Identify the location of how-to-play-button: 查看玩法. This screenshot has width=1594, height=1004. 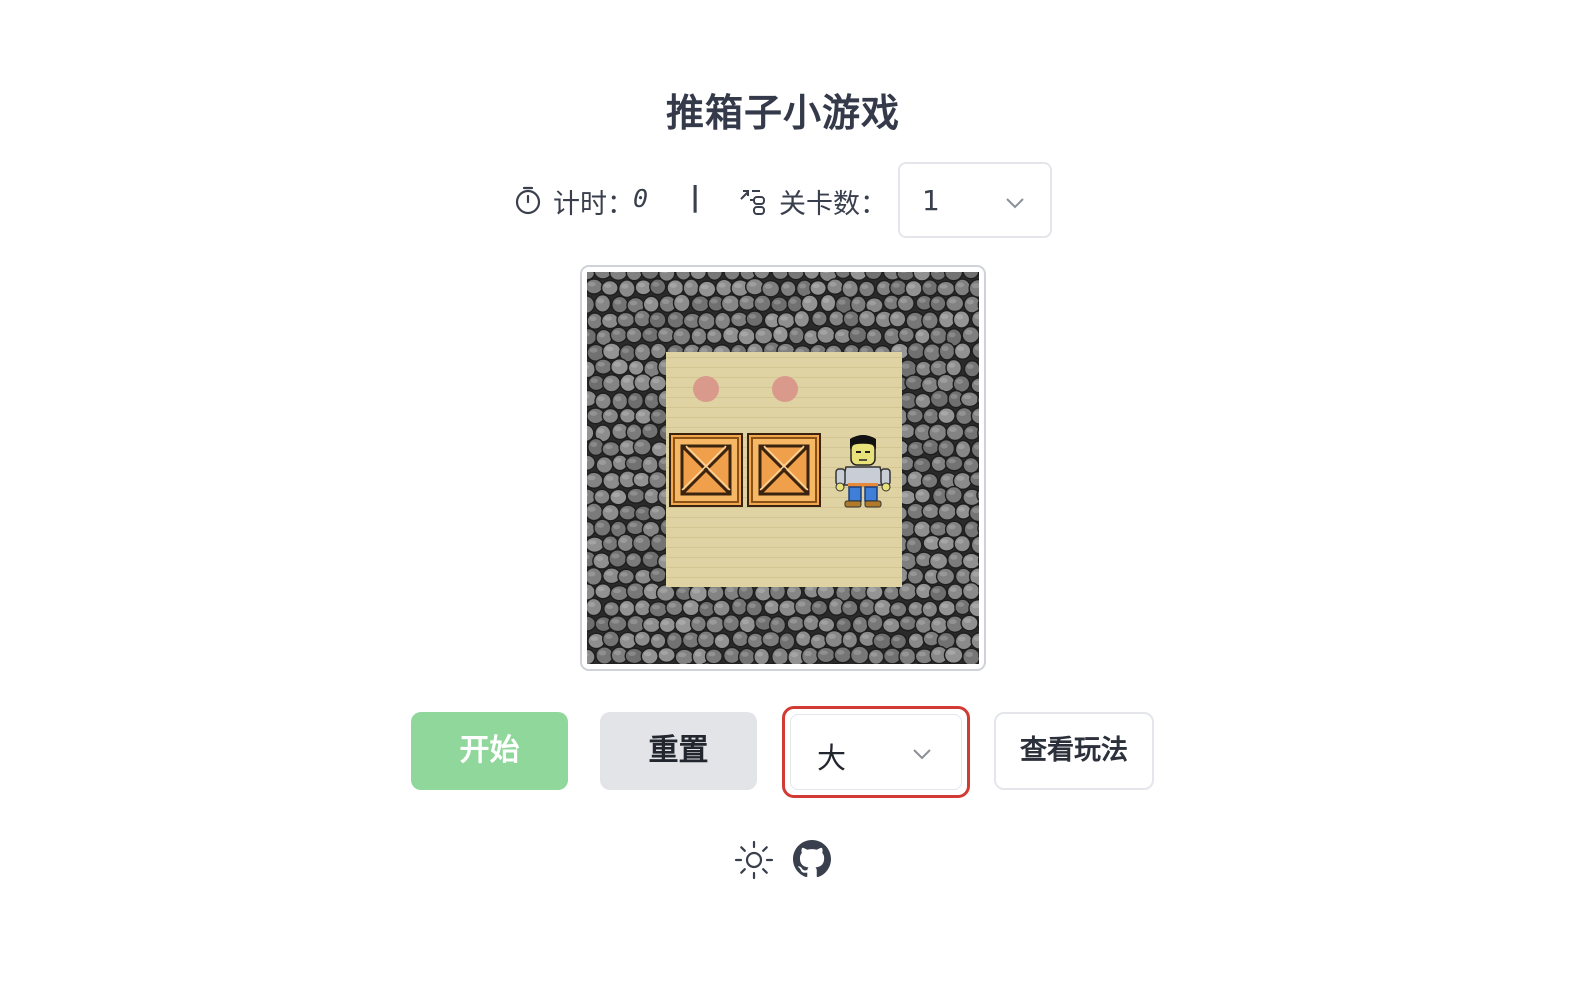
(1074, 751).